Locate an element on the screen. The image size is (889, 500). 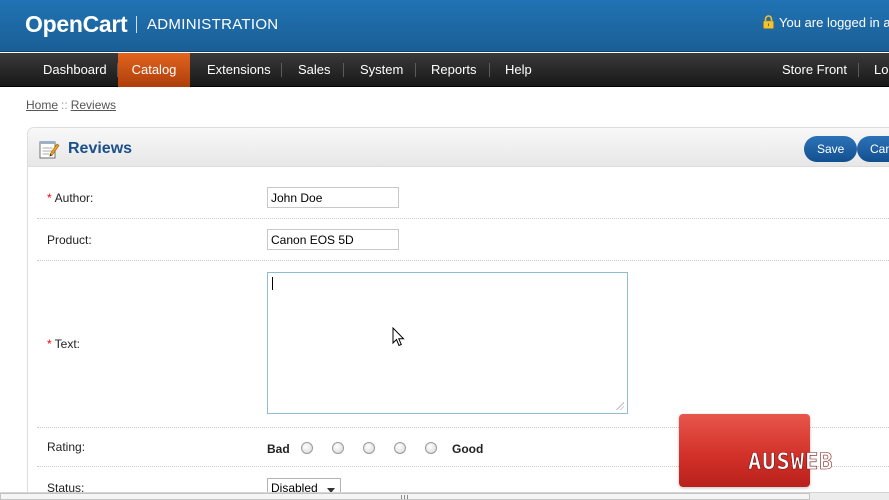
breadcrumb: Home:: Reviews is located at coordinates (71, 105).